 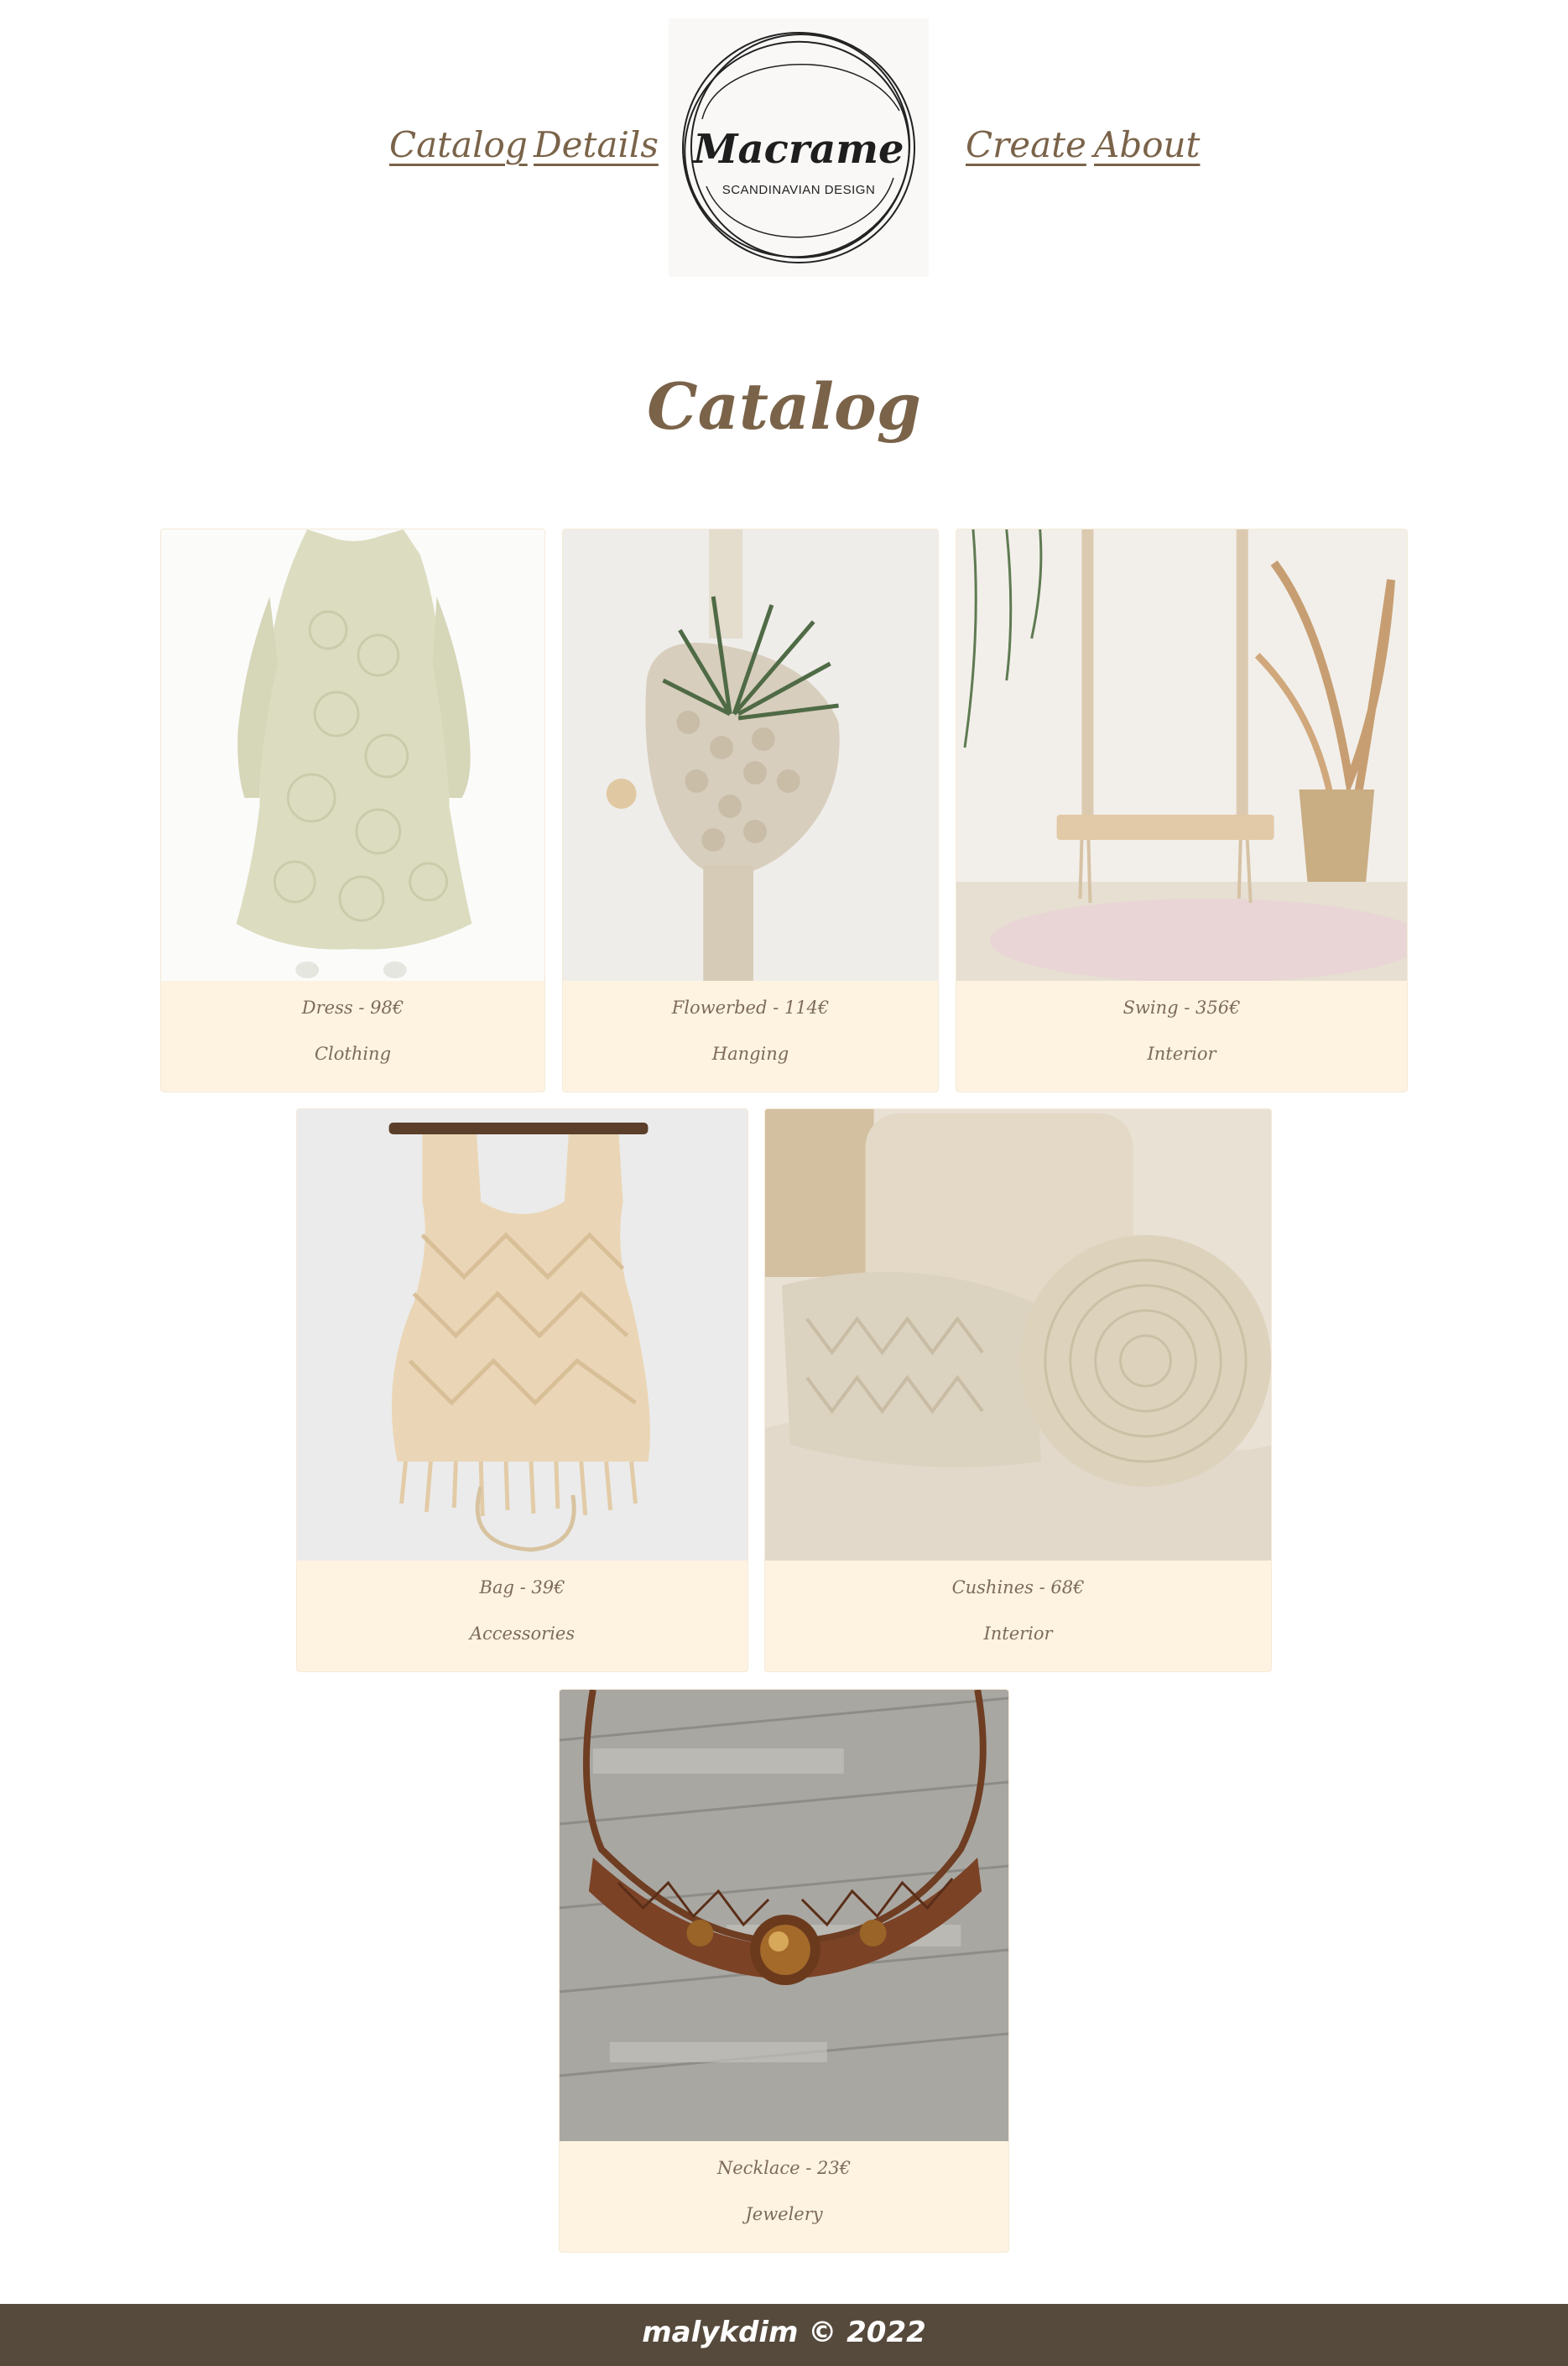 I want to click on product-category: Accessories, so click(x=523, y=1633).